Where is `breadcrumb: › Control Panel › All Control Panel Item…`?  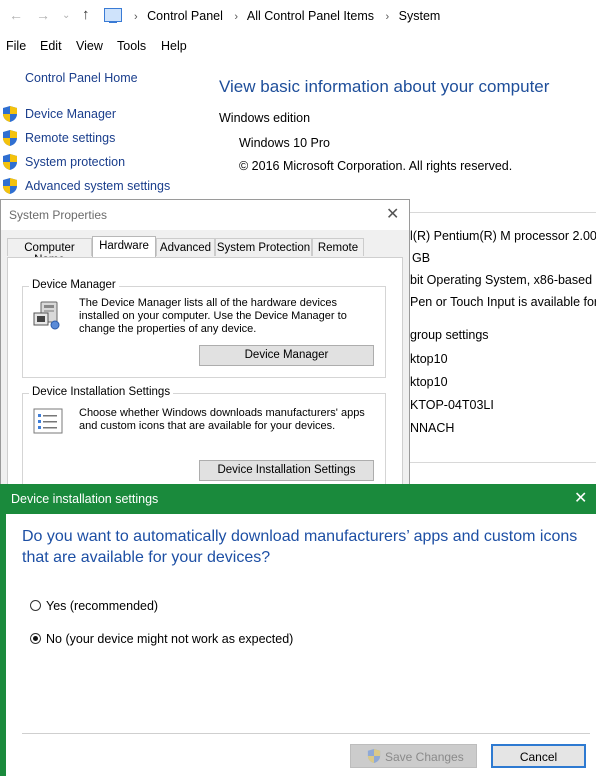
breadcrumb: › Control Panel › All Control Panel Item… is located at coordinates (283, 16).